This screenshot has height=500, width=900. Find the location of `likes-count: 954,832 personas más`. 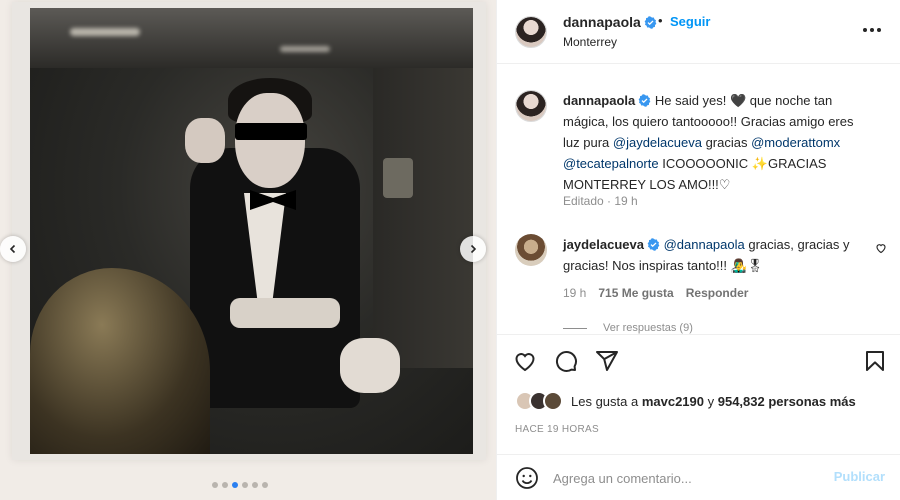

likes-count: 954,832 personas más is located at coordinates (787, 401).